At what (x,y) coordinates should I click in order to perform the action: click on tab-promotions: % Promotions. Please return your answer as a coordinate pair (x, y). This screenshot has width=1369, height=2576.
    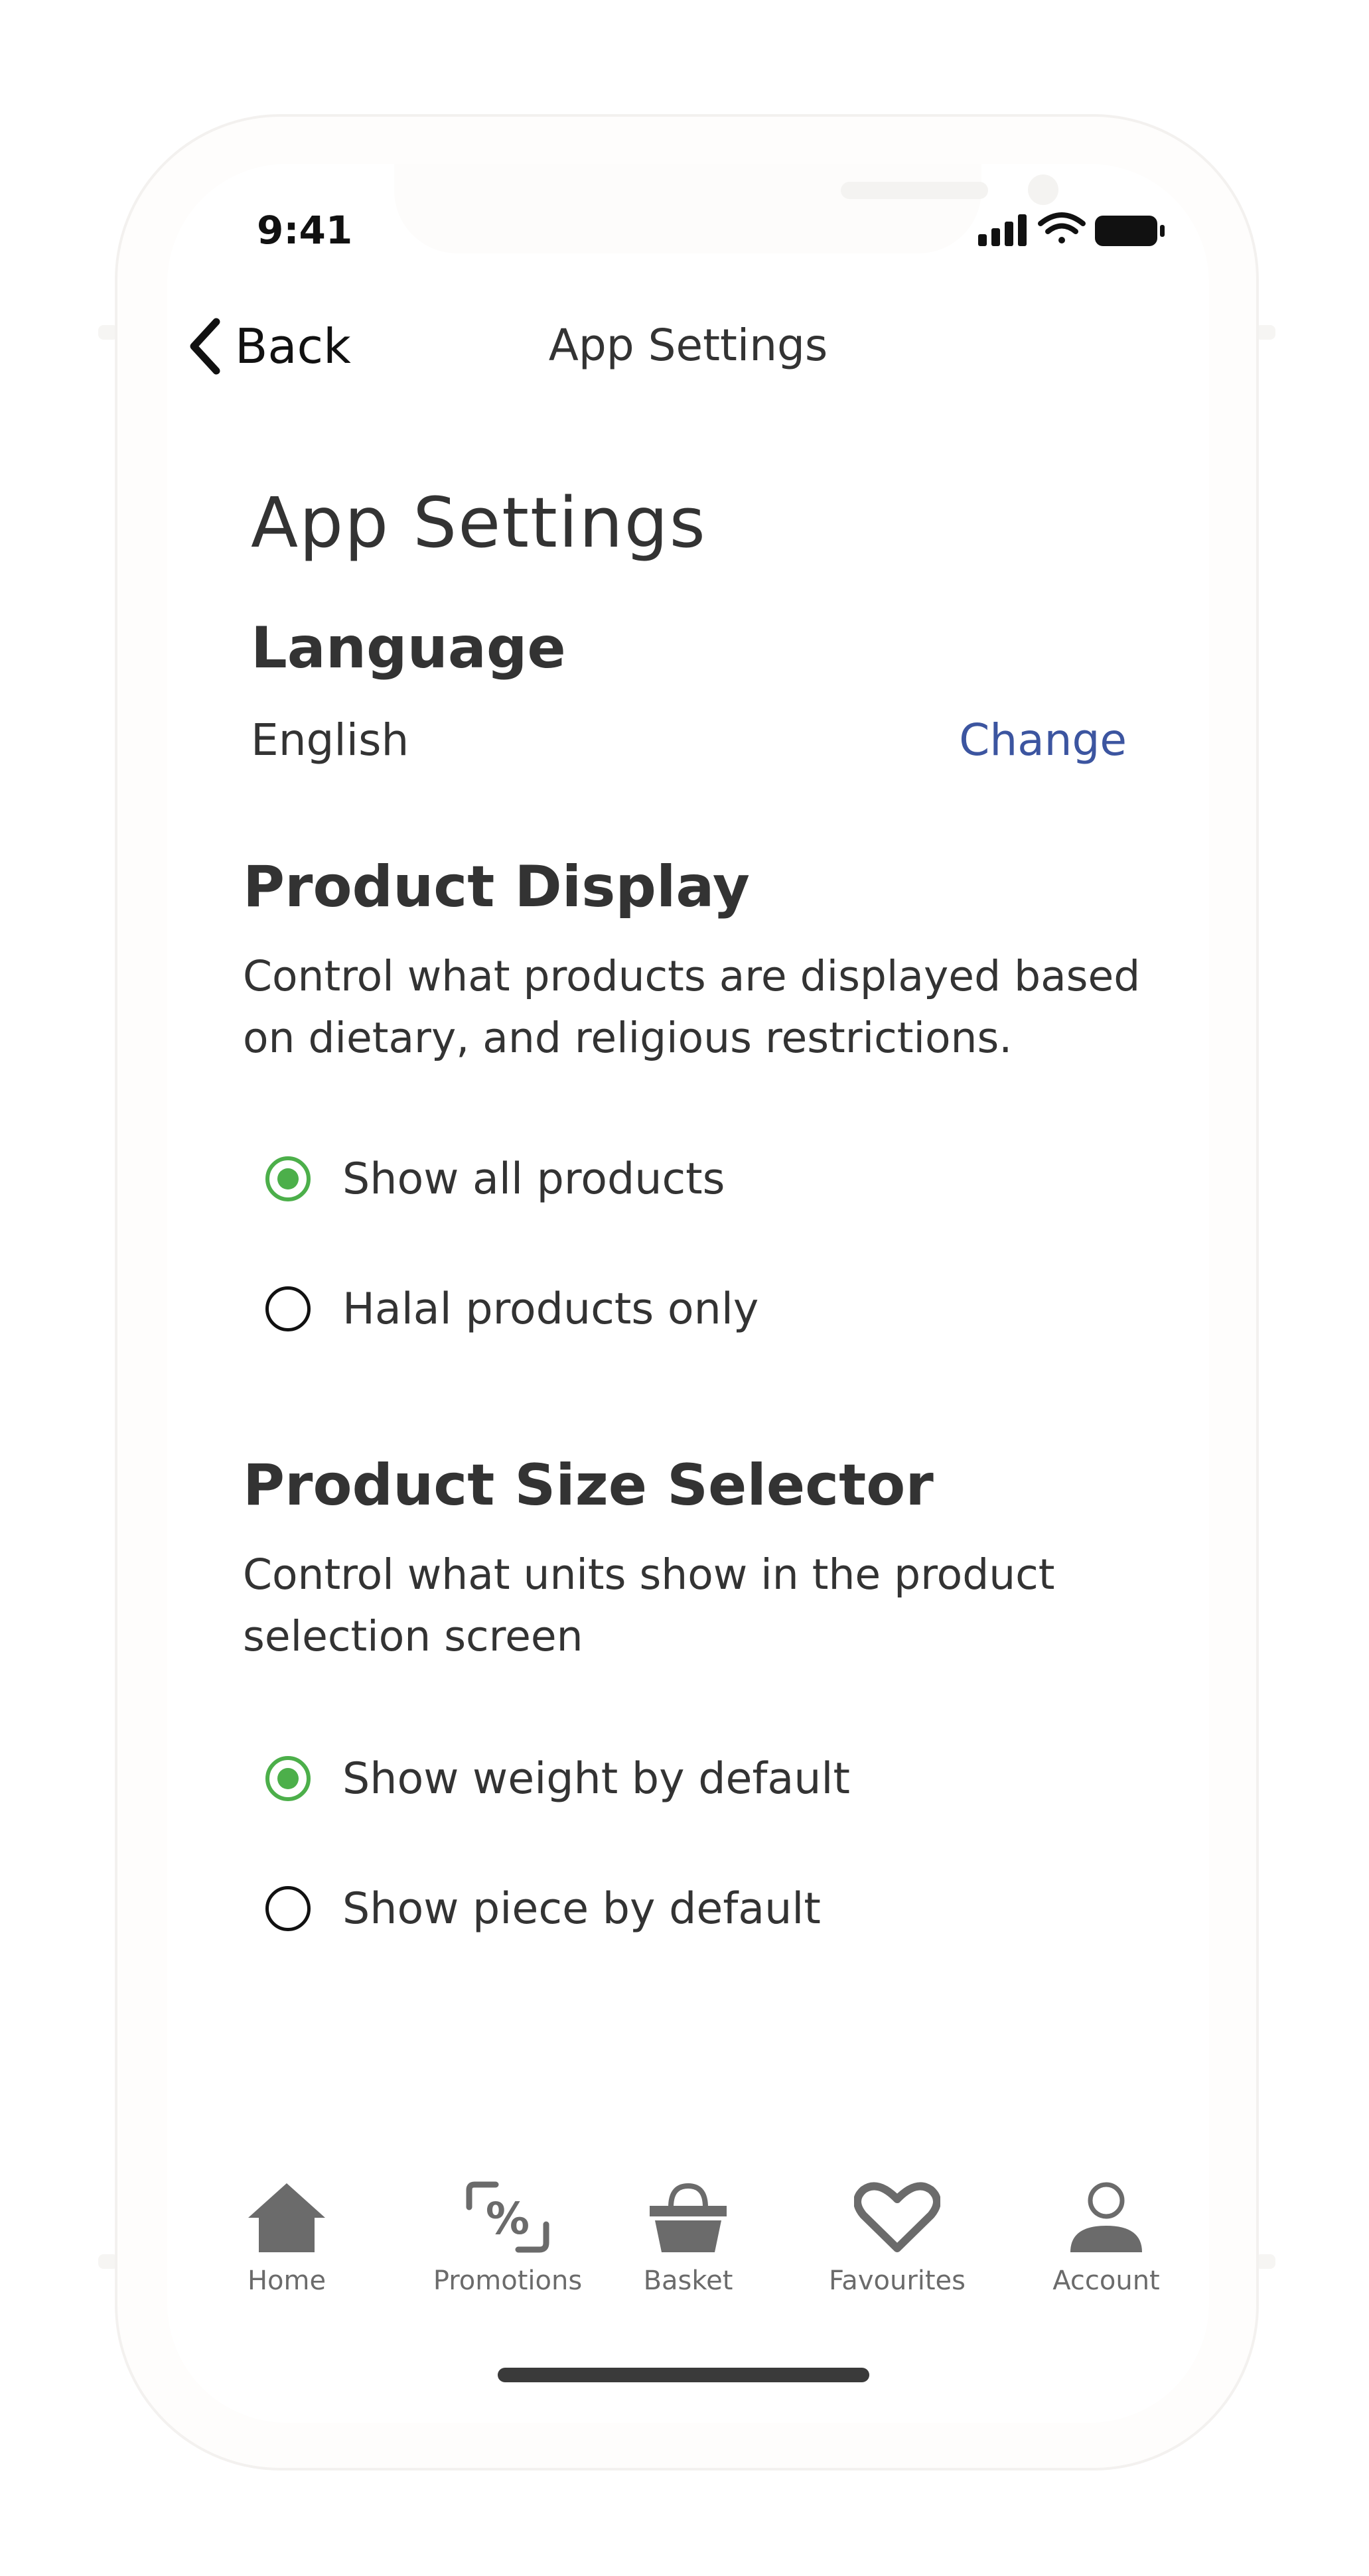
    Looking at the image, I should click on (508, 2238).